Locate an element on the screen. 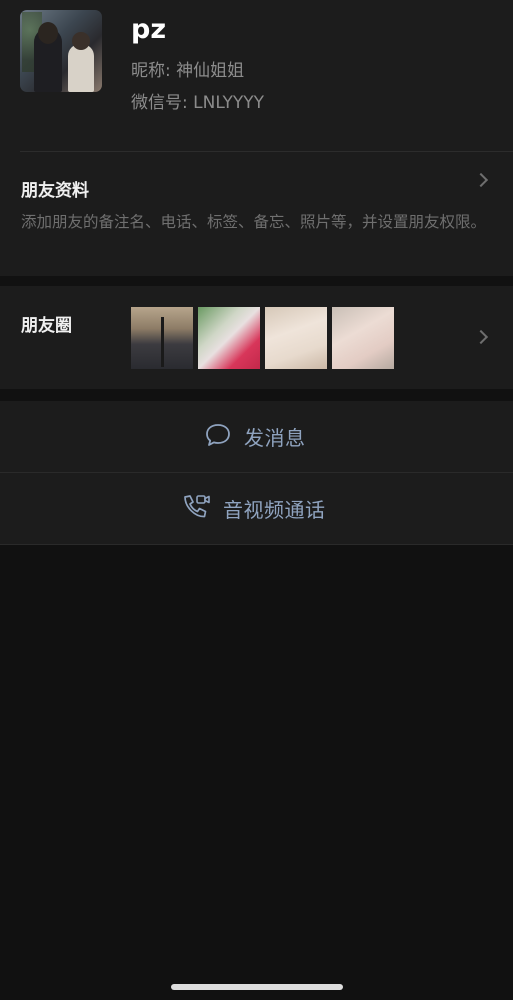  av-call-button: 音视频通话 is located at coordinates (256, 508).